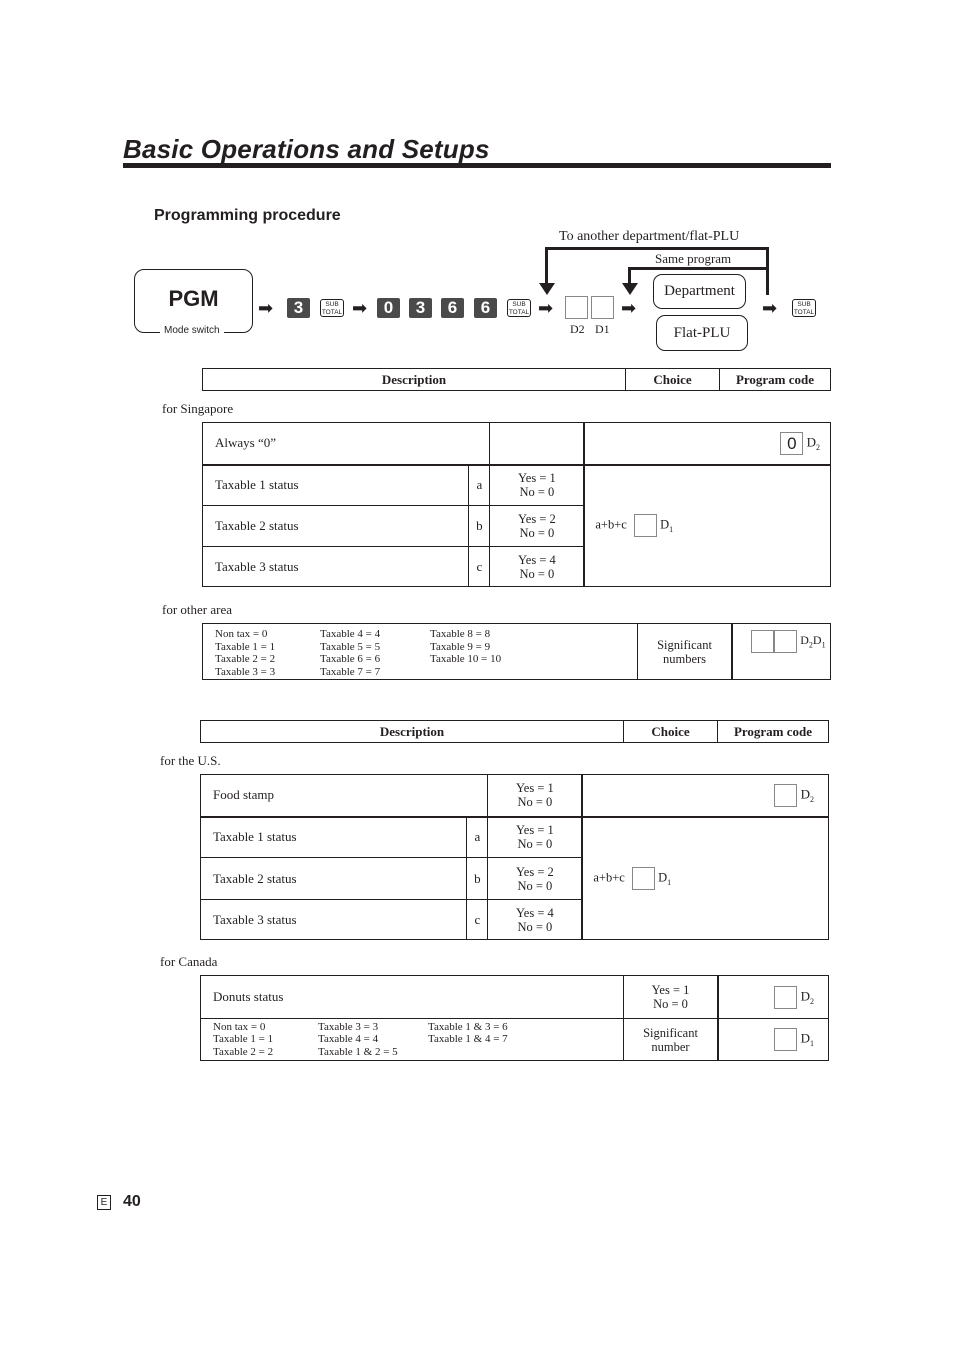 The width and height of the screenshot is (954, 1350). What do you see at coordinates (132, 1201) in the screenshot?
I see `page-number: 40` at bounding box center [132, 1201].